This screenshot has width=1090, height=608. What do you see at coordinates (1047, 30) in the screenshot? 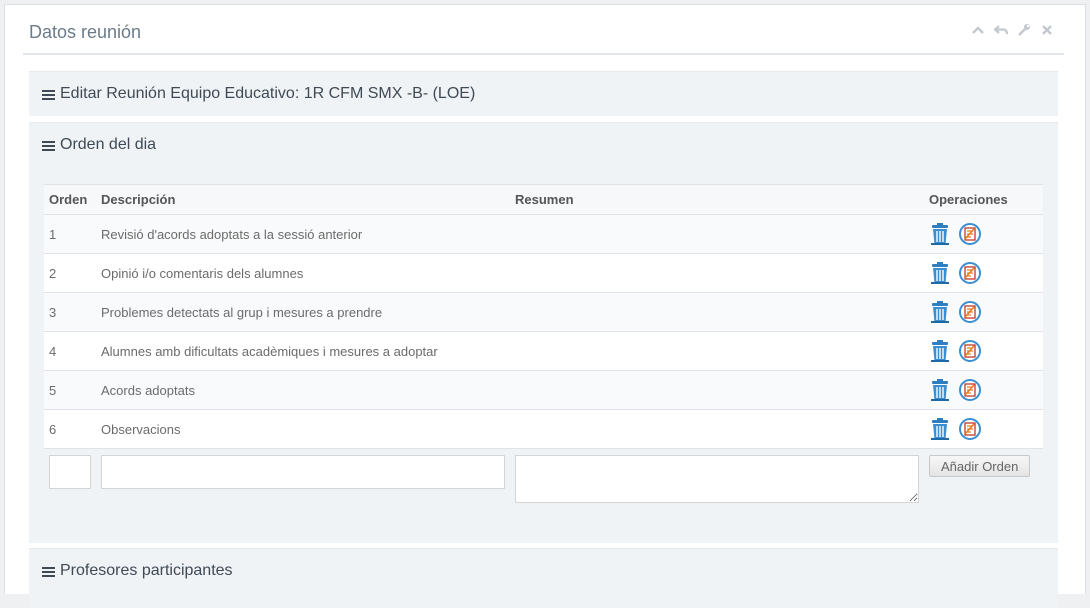
I see `close-icon` at bounding box center [1047, 30].